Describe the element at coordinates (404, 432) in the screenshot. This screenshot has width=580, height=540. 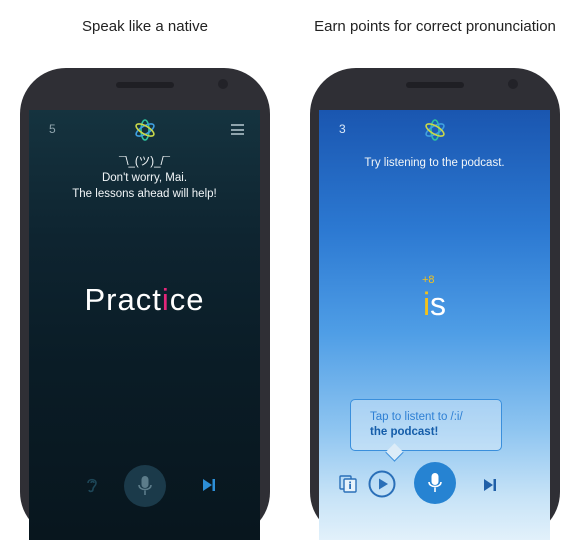
I see `tooltip-line2: the podcast!` at that location.